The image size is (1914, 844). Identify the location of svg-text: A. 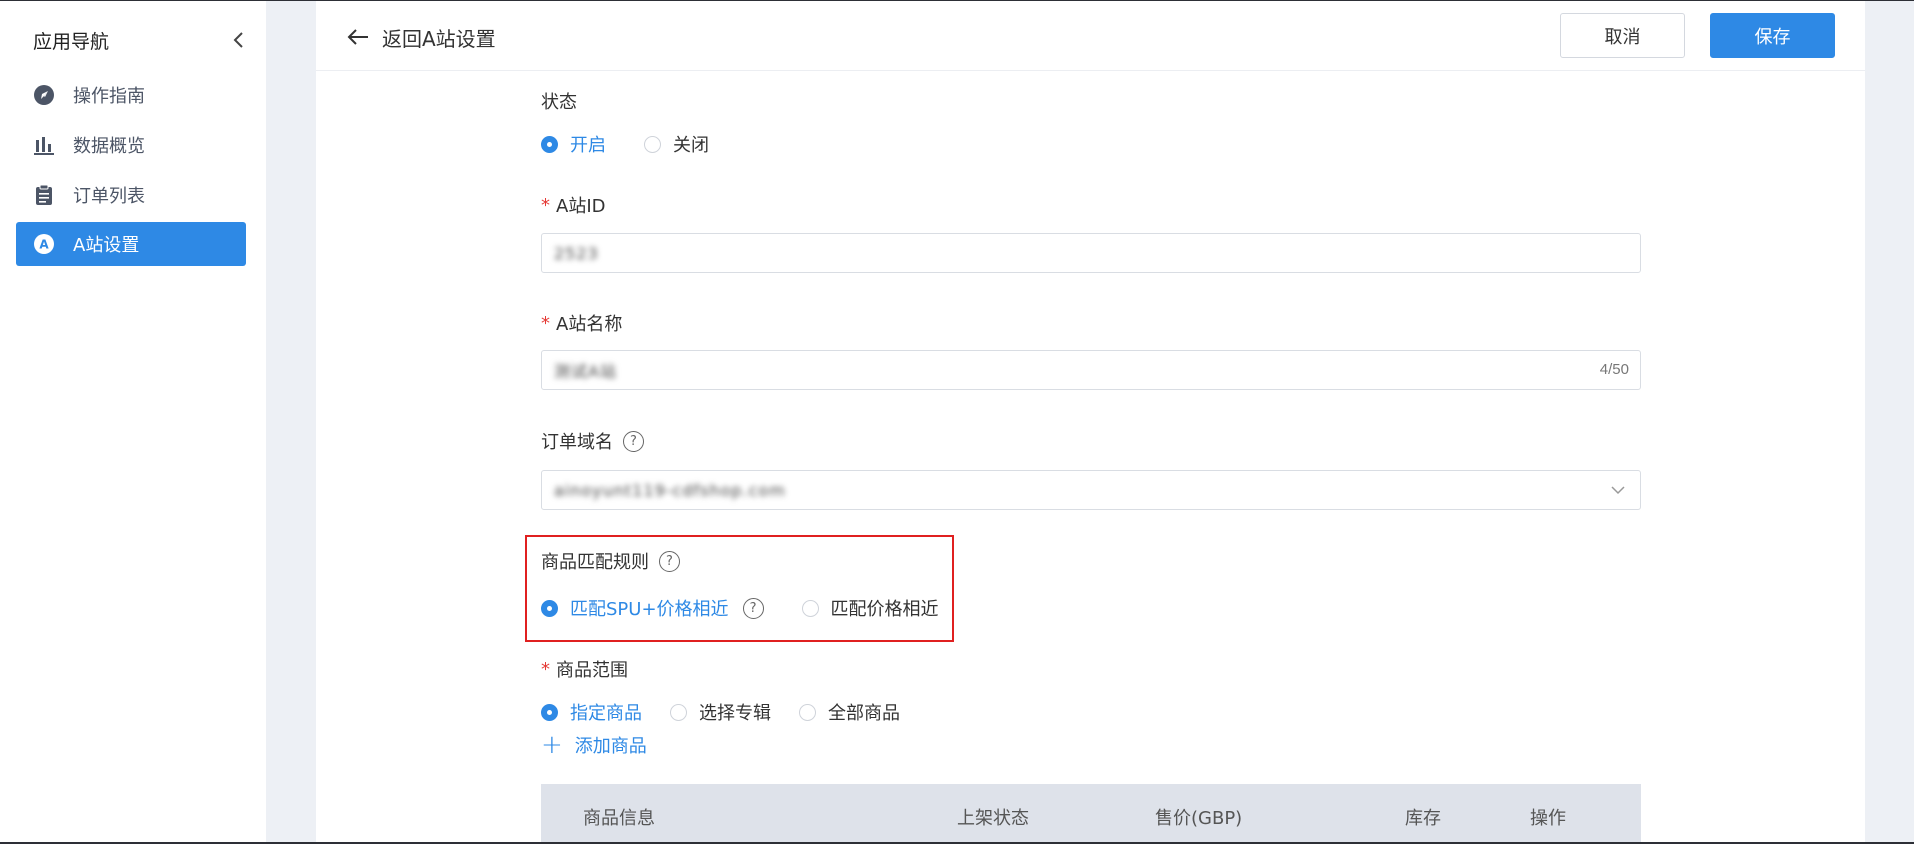
(44, 245).